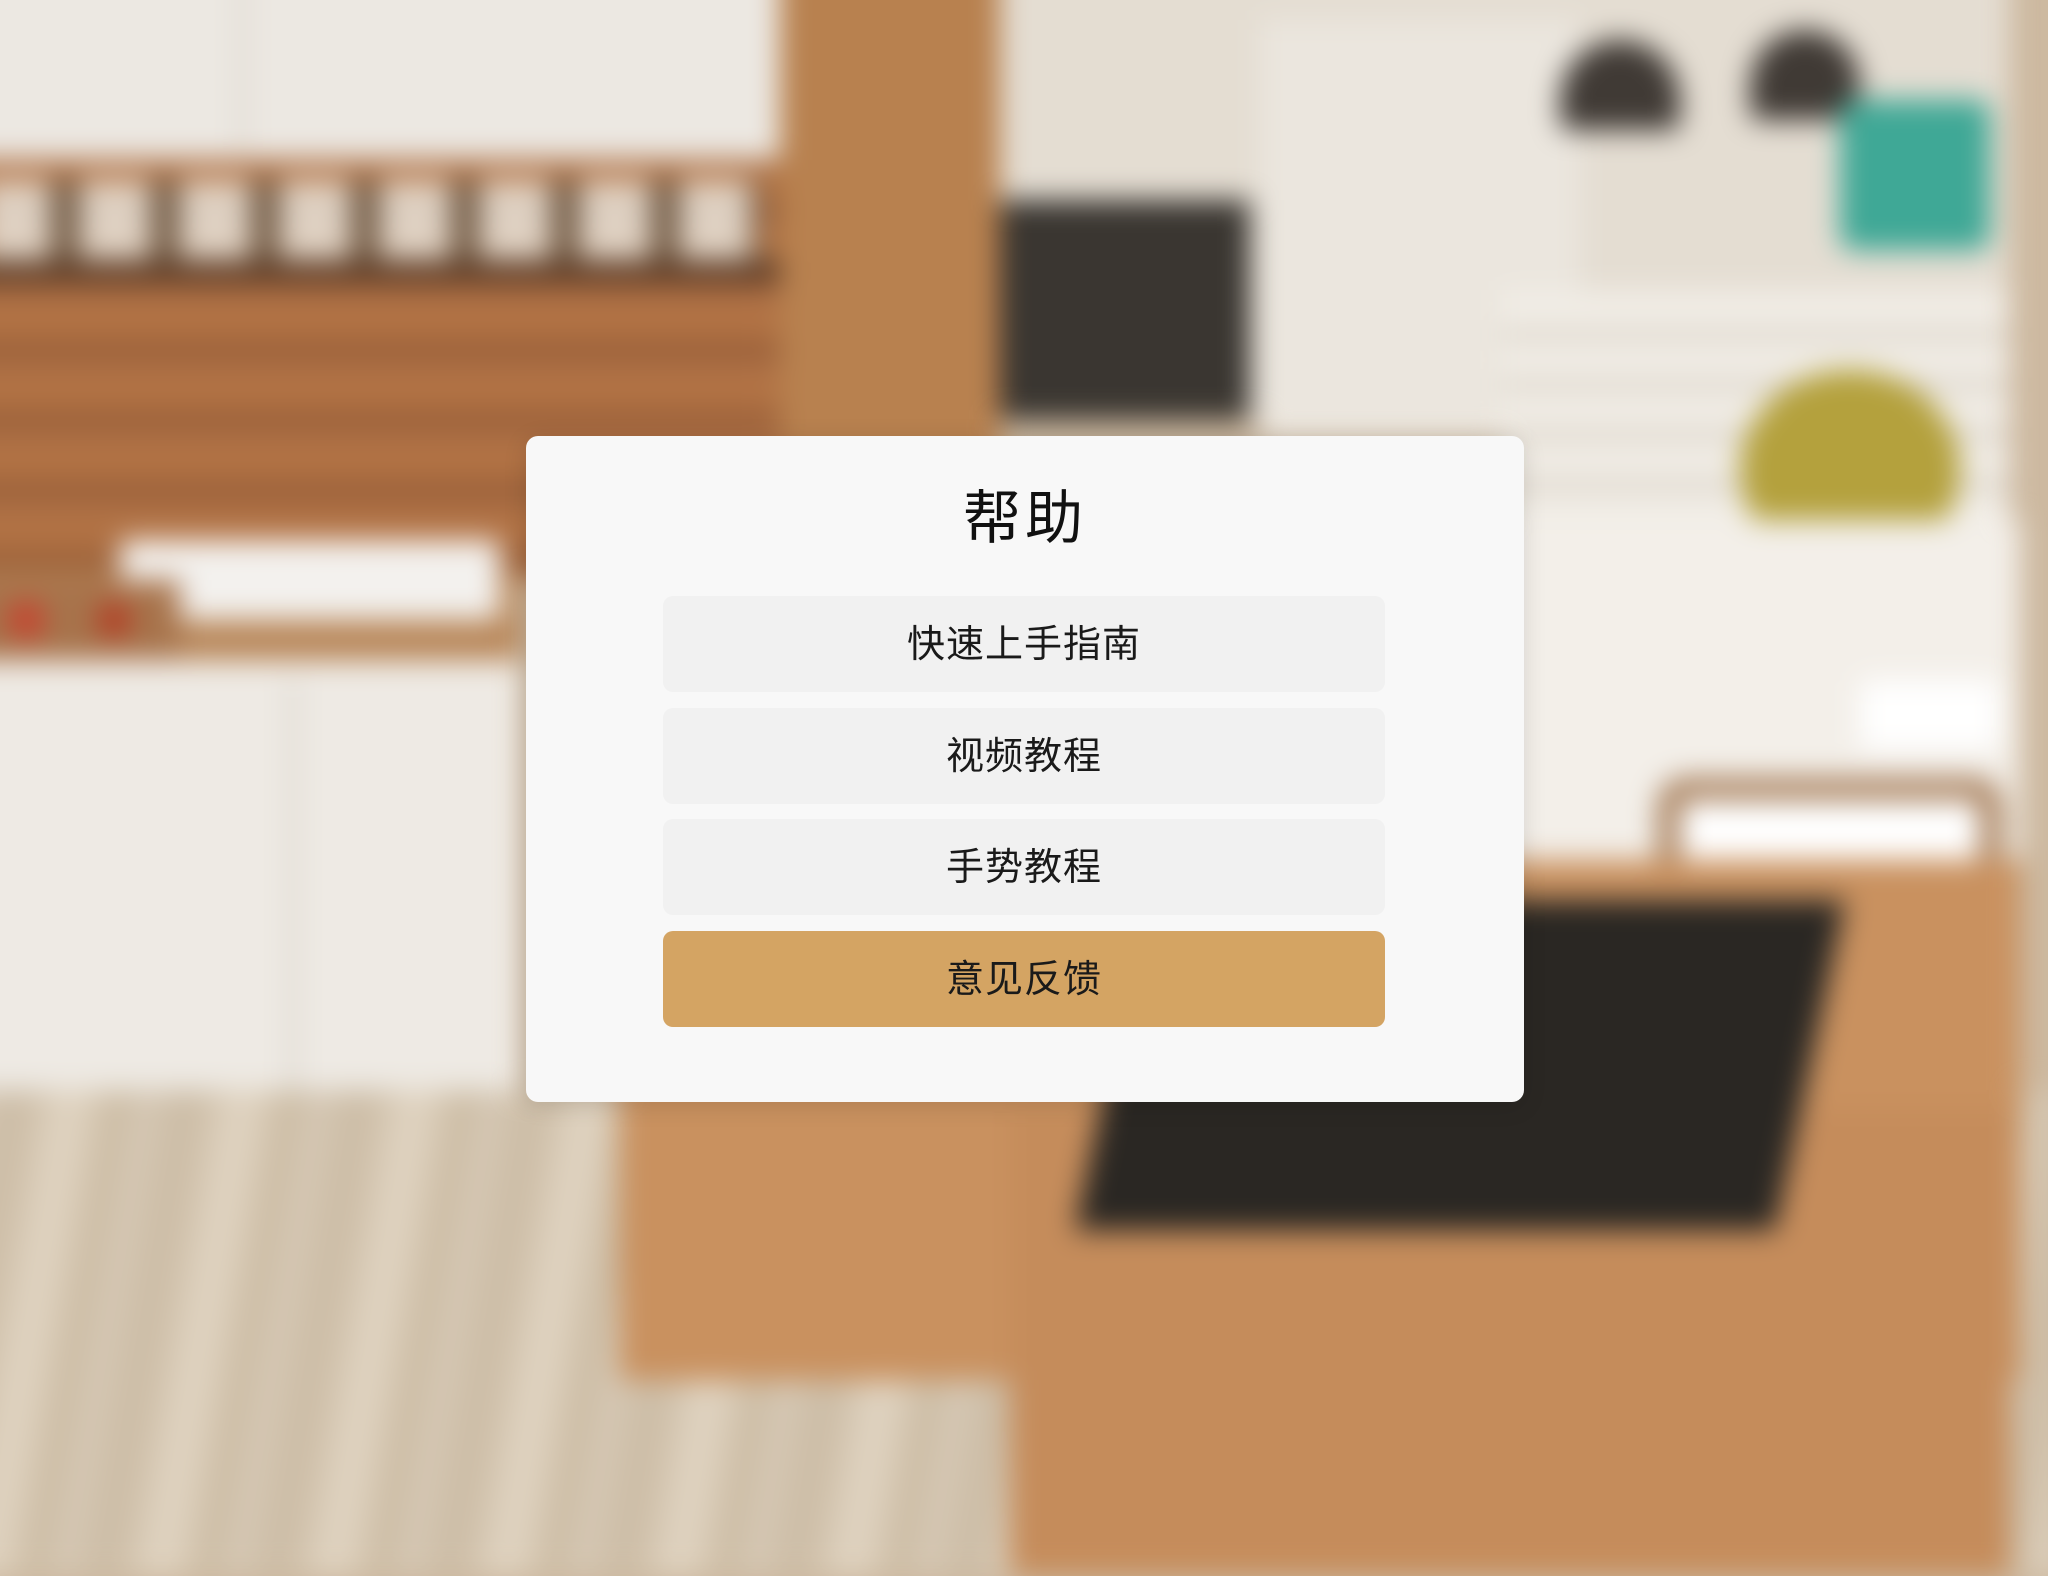 The height and width of the screenshot is (1576, 2048). Describe the element at coordinates (243, 75) in the screenshot. I see `bg-cabinet-divider` at that location.